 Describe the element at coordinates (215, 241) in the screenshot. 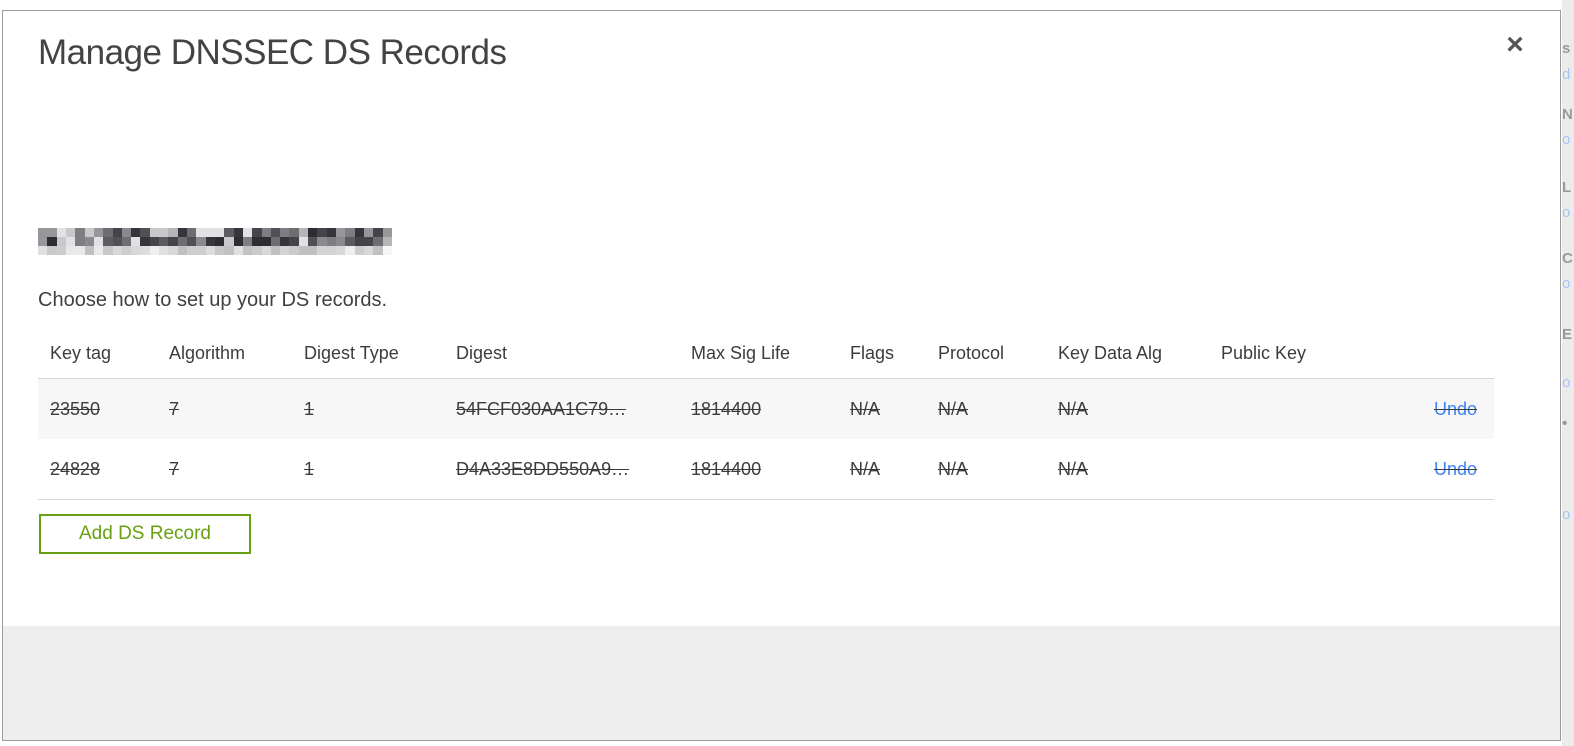

I see `redacted-domain-name` at that location.